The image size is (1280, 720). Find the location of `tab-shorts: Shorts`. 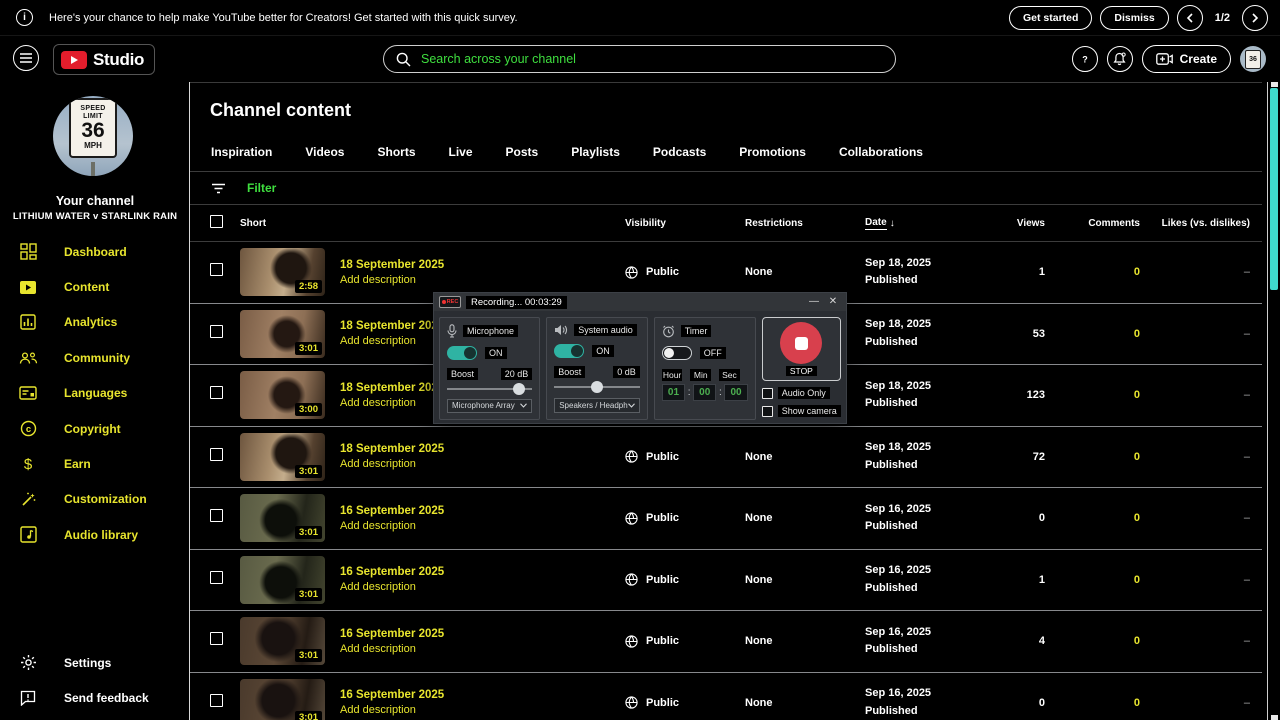

tab-shorts: Shorts is located at coordinates (396, 158).